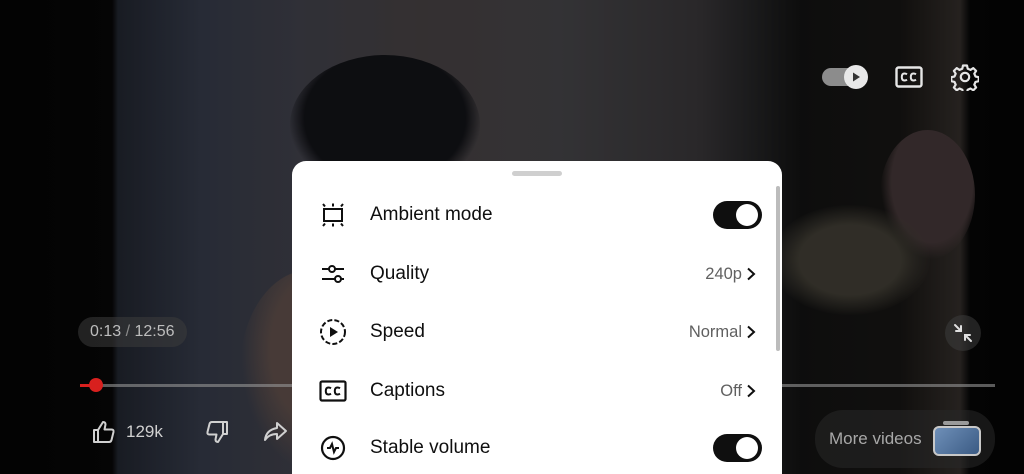  What do you see at coordinates (875, 438) in the screenshot?
I see `more-videos-label: More videos` at bounding box center [875, 438].